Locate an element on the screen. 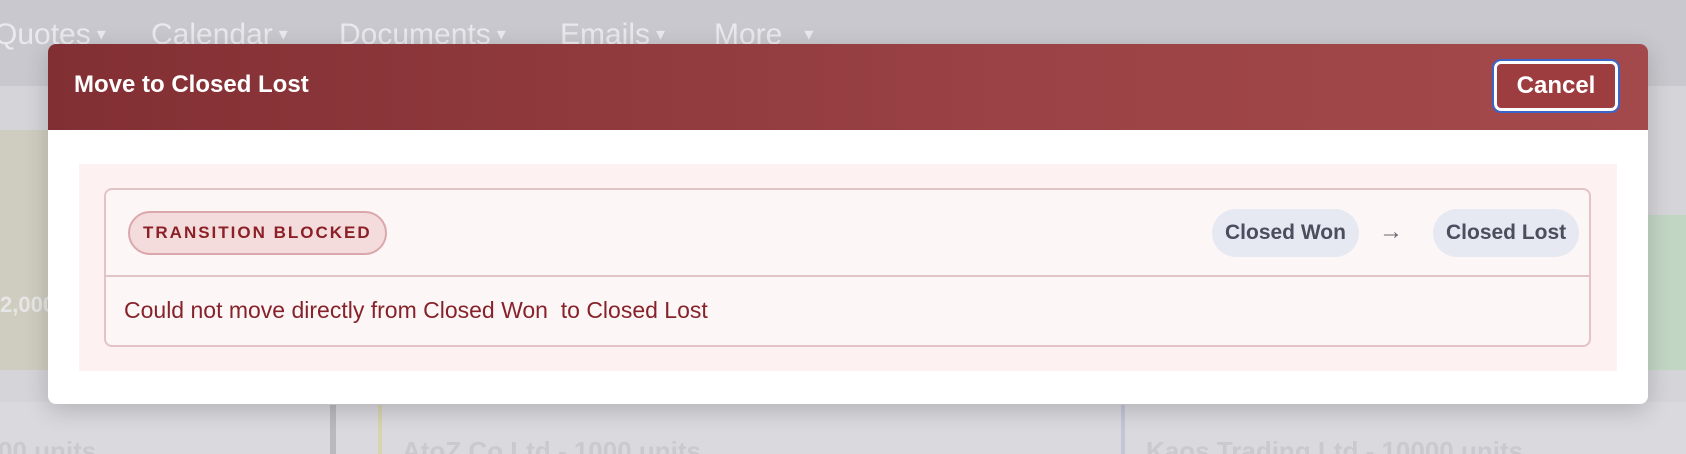  from-stage-chip: Closed Won is located at coordinates (1285, 233).